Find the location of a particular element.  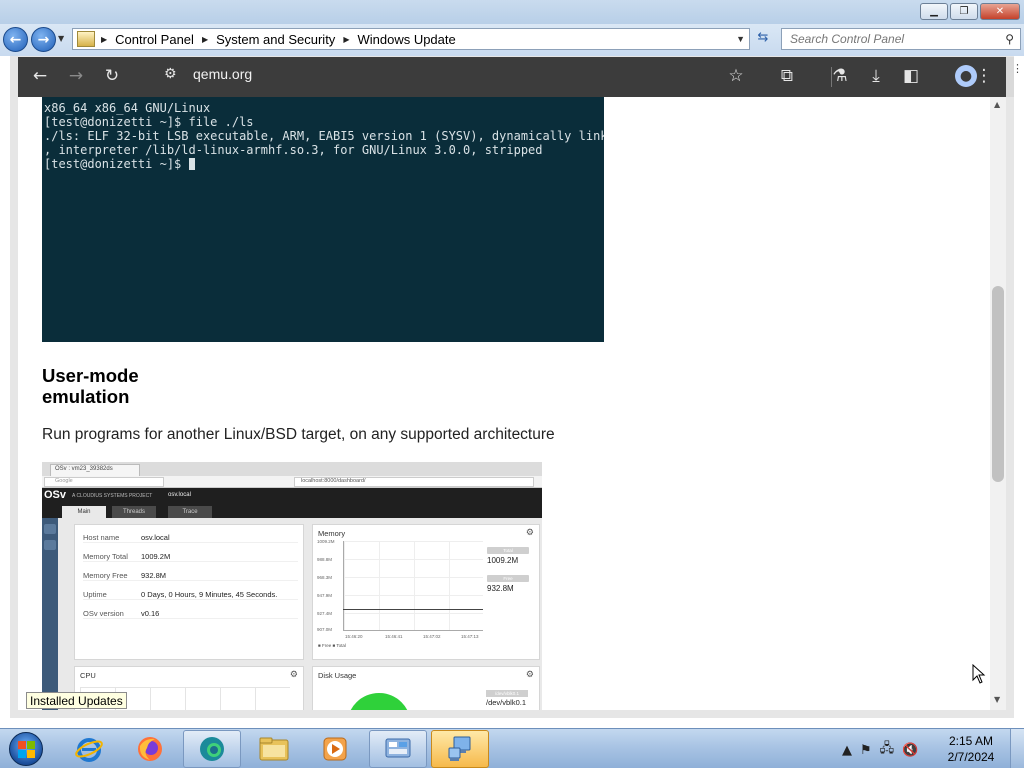

start-button is located at coordinates (26, 749).